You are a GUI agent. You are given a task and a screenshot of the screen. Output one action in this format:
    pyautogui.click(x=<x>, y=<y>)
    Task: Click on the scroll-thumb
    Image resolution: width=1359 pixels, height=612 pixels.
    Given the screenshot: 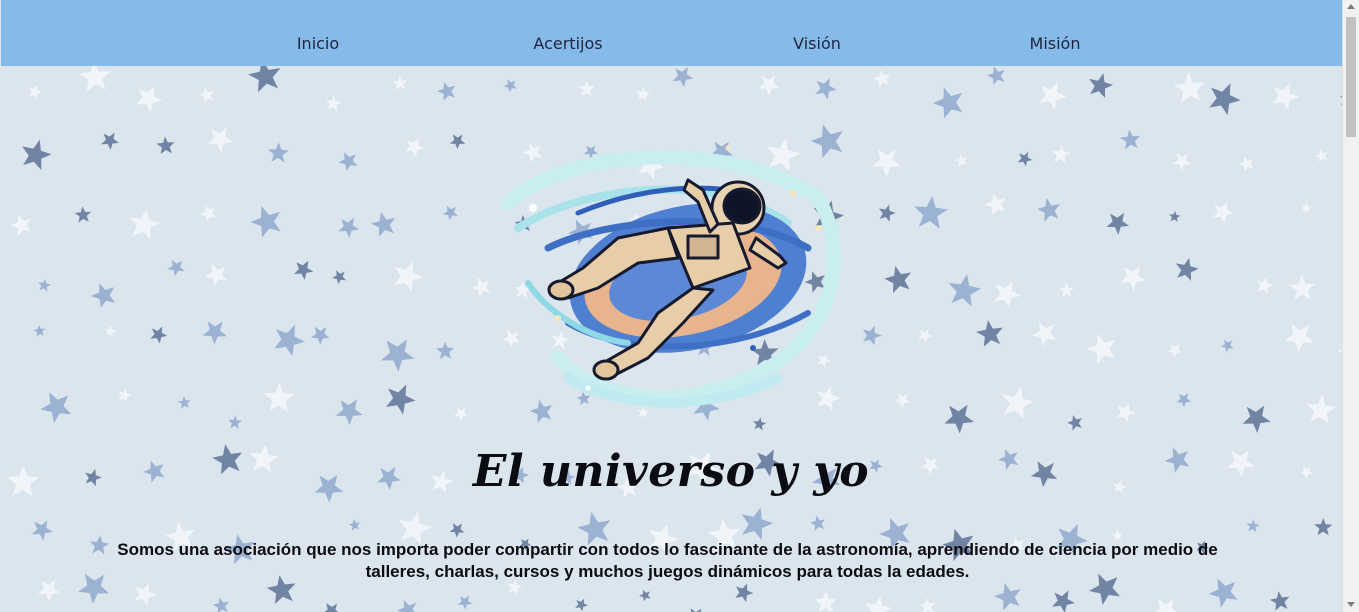 What is the action you would take?
    pyautogui.click(x=1351, y=77)
    